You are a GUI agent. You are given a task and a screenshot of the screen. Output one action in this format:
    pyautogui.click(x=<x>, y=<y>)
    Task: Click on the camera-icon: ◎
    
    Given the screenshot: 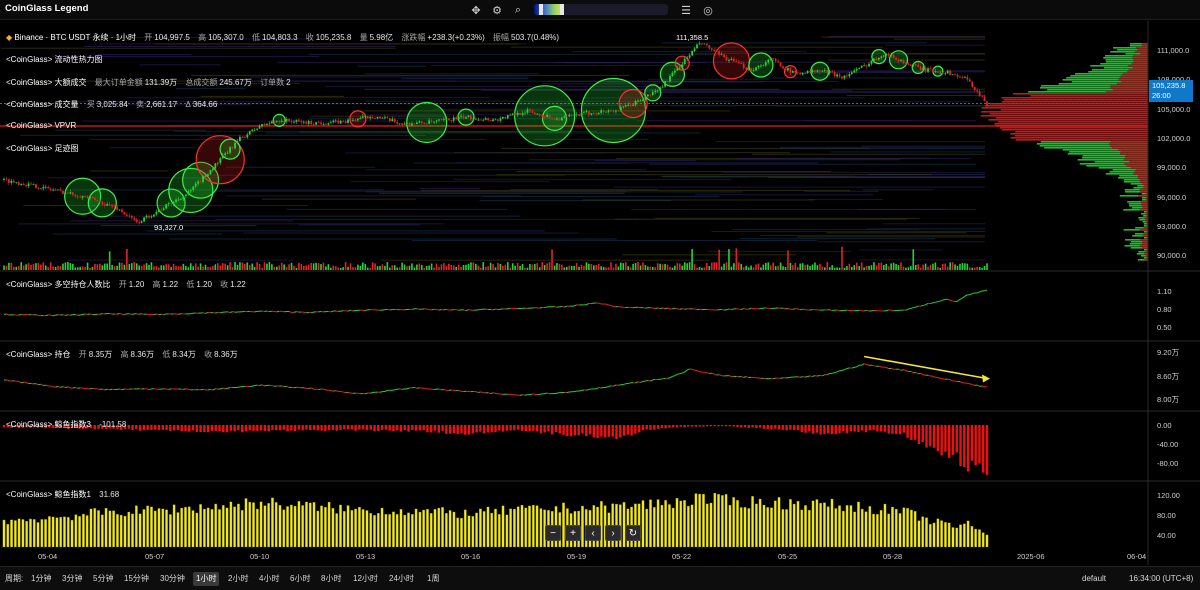 What is the action you would take?
    pyautogui.click(x=708, y=10)
    